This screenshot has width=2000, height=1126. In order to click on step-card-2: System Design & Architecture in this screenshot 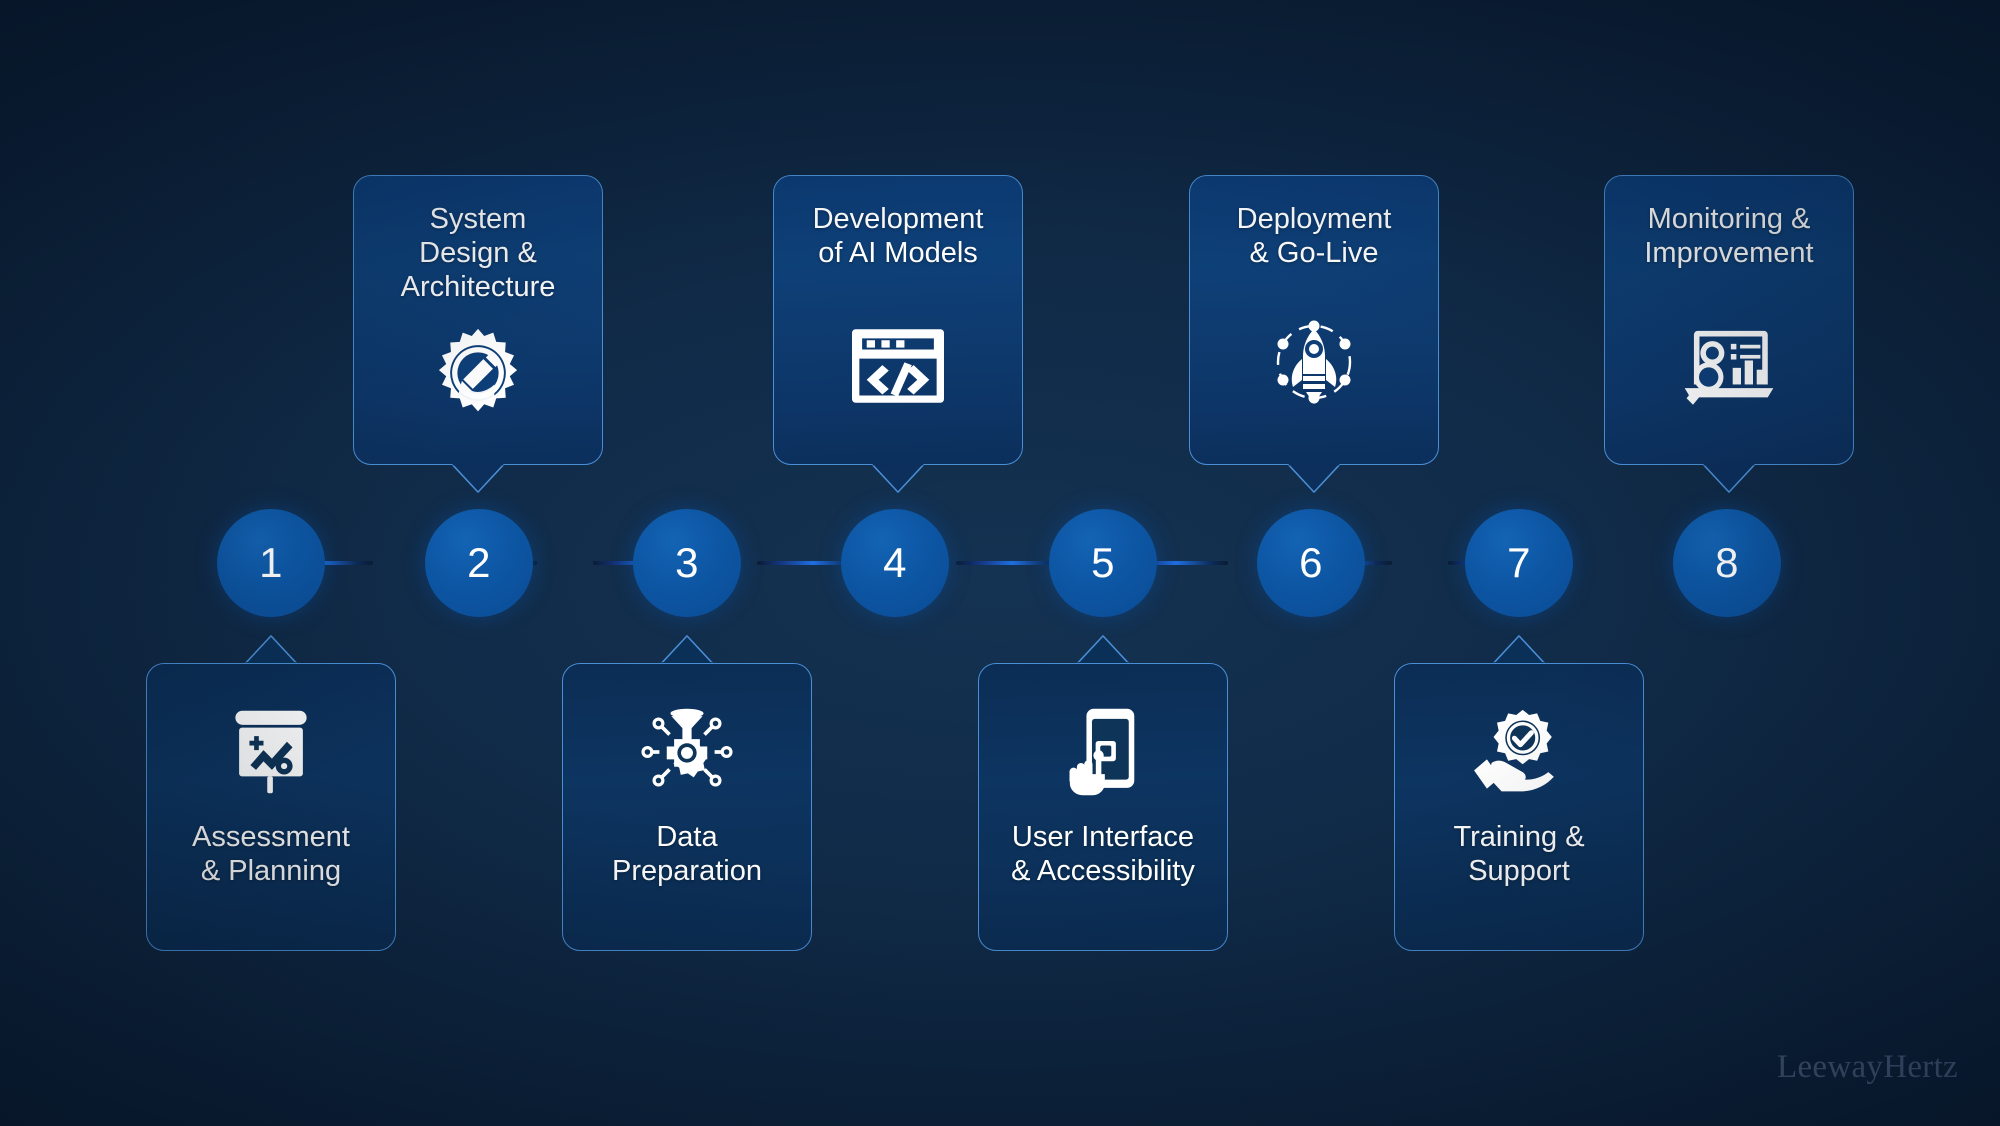, I will do `click(478, 320)`.